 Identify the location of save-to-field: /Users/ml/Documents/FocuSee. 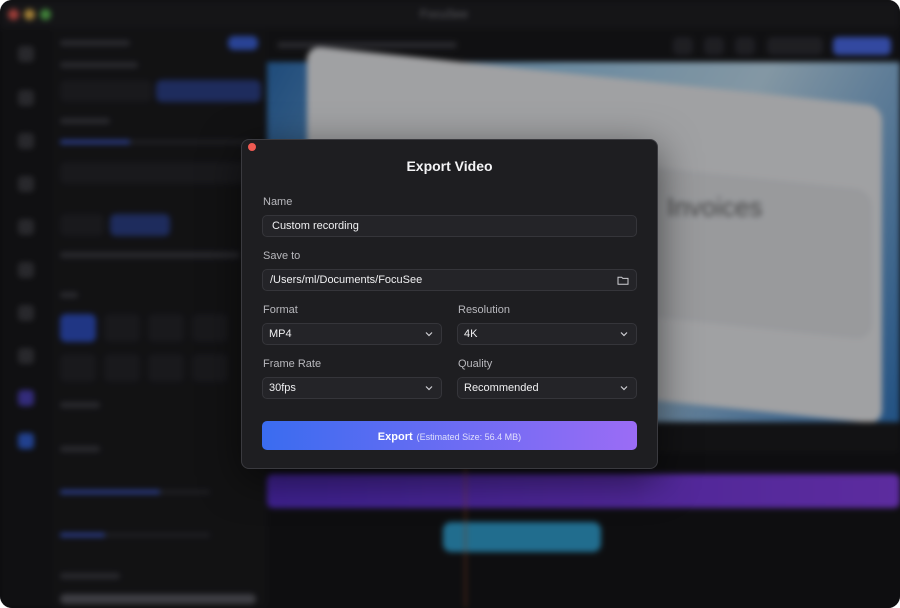
(449, 280).